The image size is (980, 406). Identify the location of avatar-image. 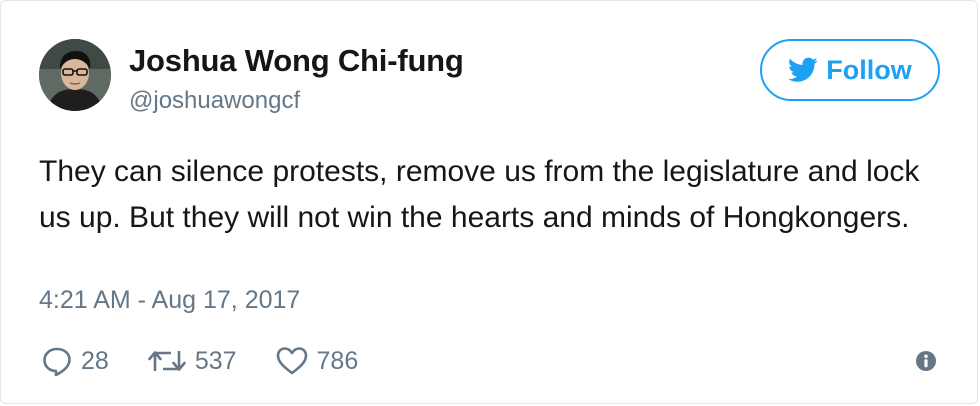
(75, 75).